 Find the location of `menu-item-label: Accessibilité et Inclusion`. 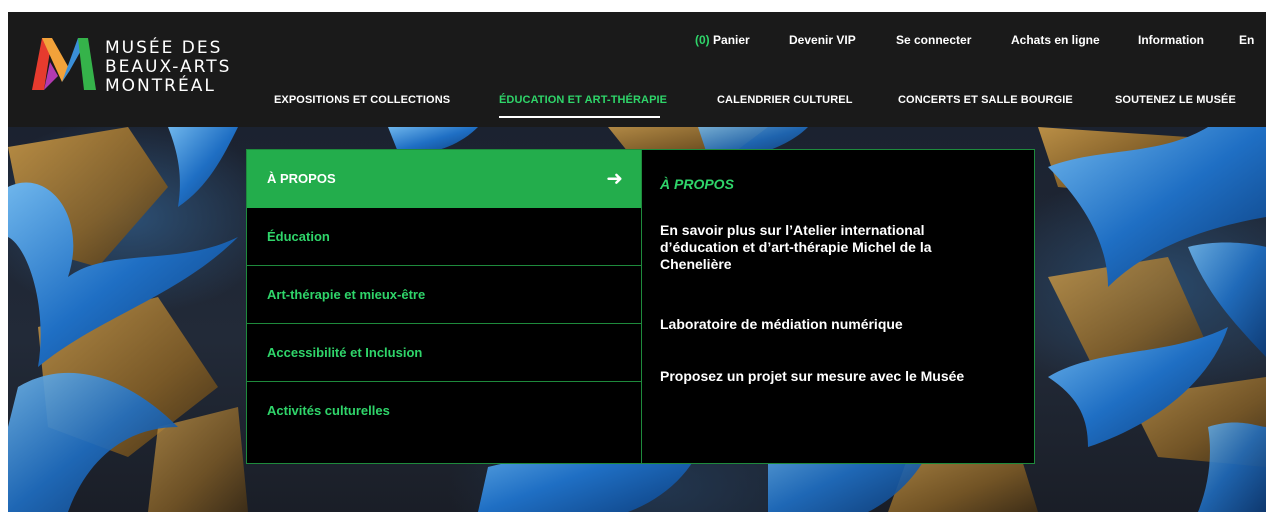

menu-item-label: Accessibilité et Inclusion is located at coordinates (345, 352).